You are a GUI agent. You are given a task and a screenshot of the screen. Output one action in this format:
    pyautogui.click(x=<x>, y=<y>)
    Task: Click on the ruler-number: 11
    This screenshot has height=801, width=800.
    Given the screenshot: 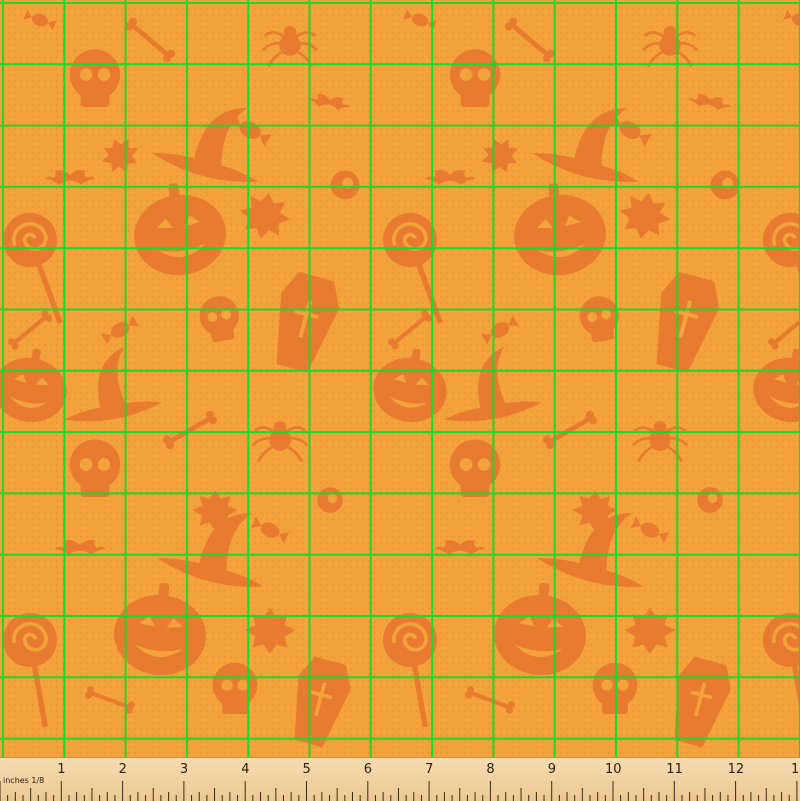 What is the action you would take?
    pyautogui.click(x=674, y=769)
    